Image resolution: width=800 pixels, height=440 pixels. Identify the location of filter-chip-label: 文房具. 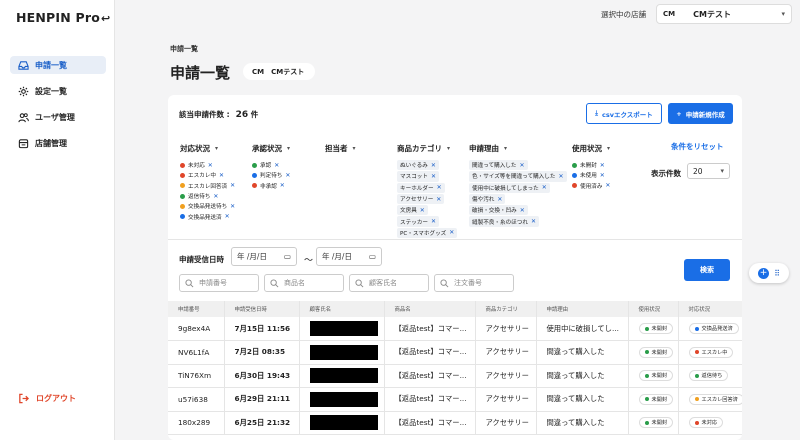
(408, 211).